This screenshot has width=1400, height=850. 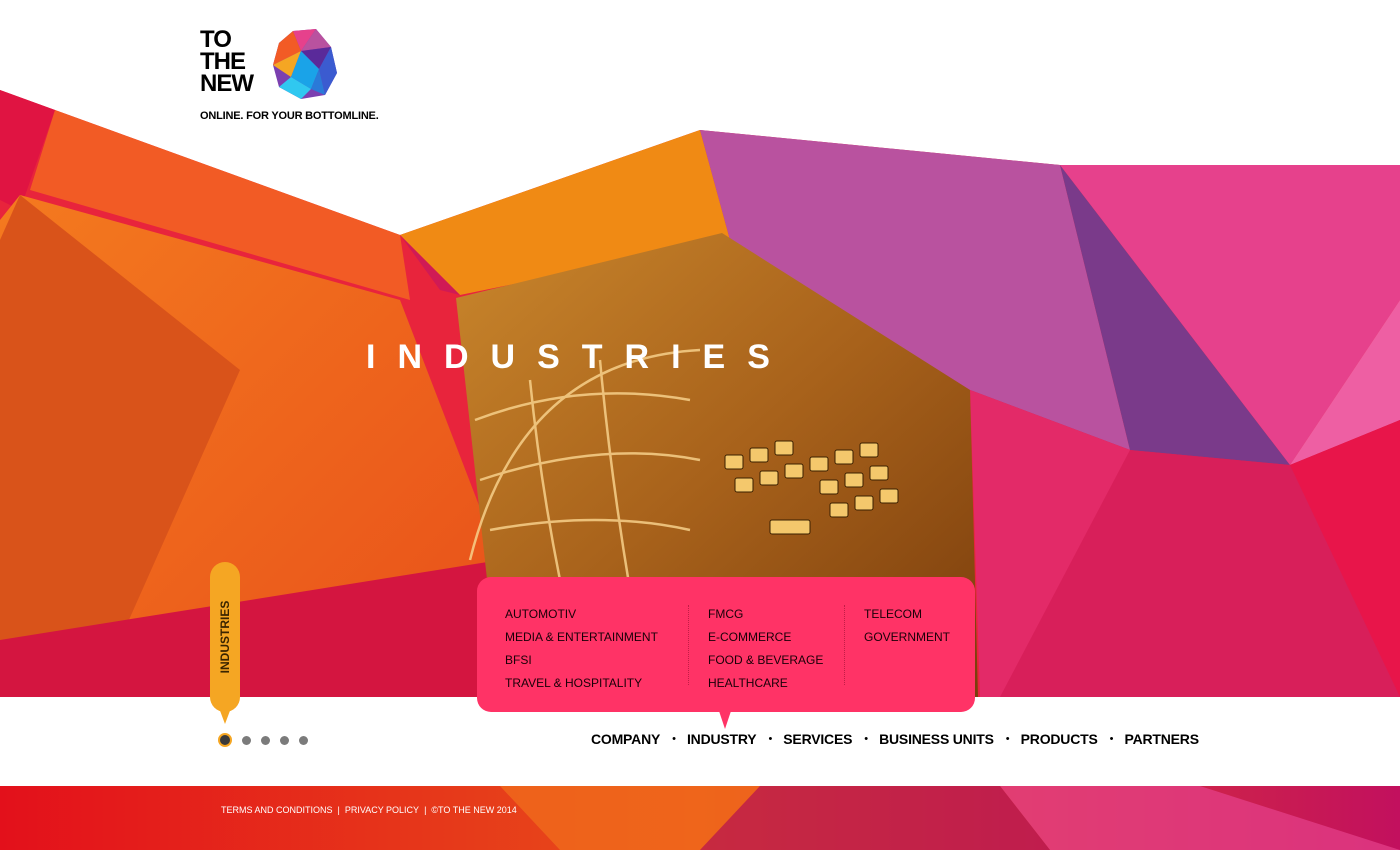 I want to click on industry-link-travel-hospitality: TRAVEL & HOSPITALITY, so click(x=581, y=683).